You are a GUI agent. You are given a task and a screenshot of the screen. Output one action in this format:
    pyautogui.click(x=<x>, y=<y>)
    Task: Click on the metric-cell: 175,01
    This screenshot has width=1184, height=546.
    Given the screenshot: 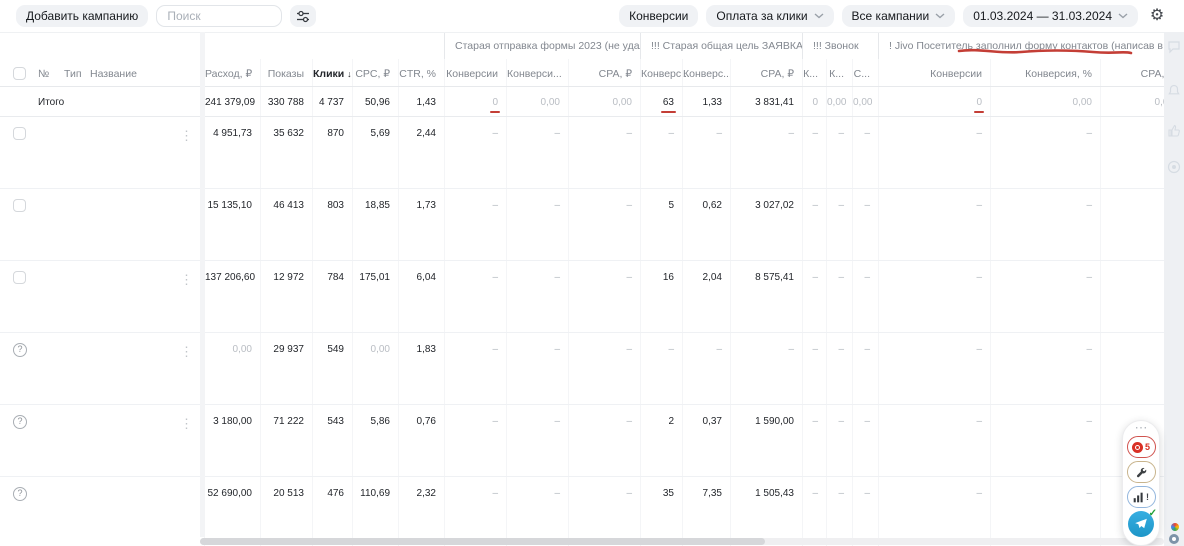 What is the action you would take?
    pyautogui.click(x=375, y=296)
    